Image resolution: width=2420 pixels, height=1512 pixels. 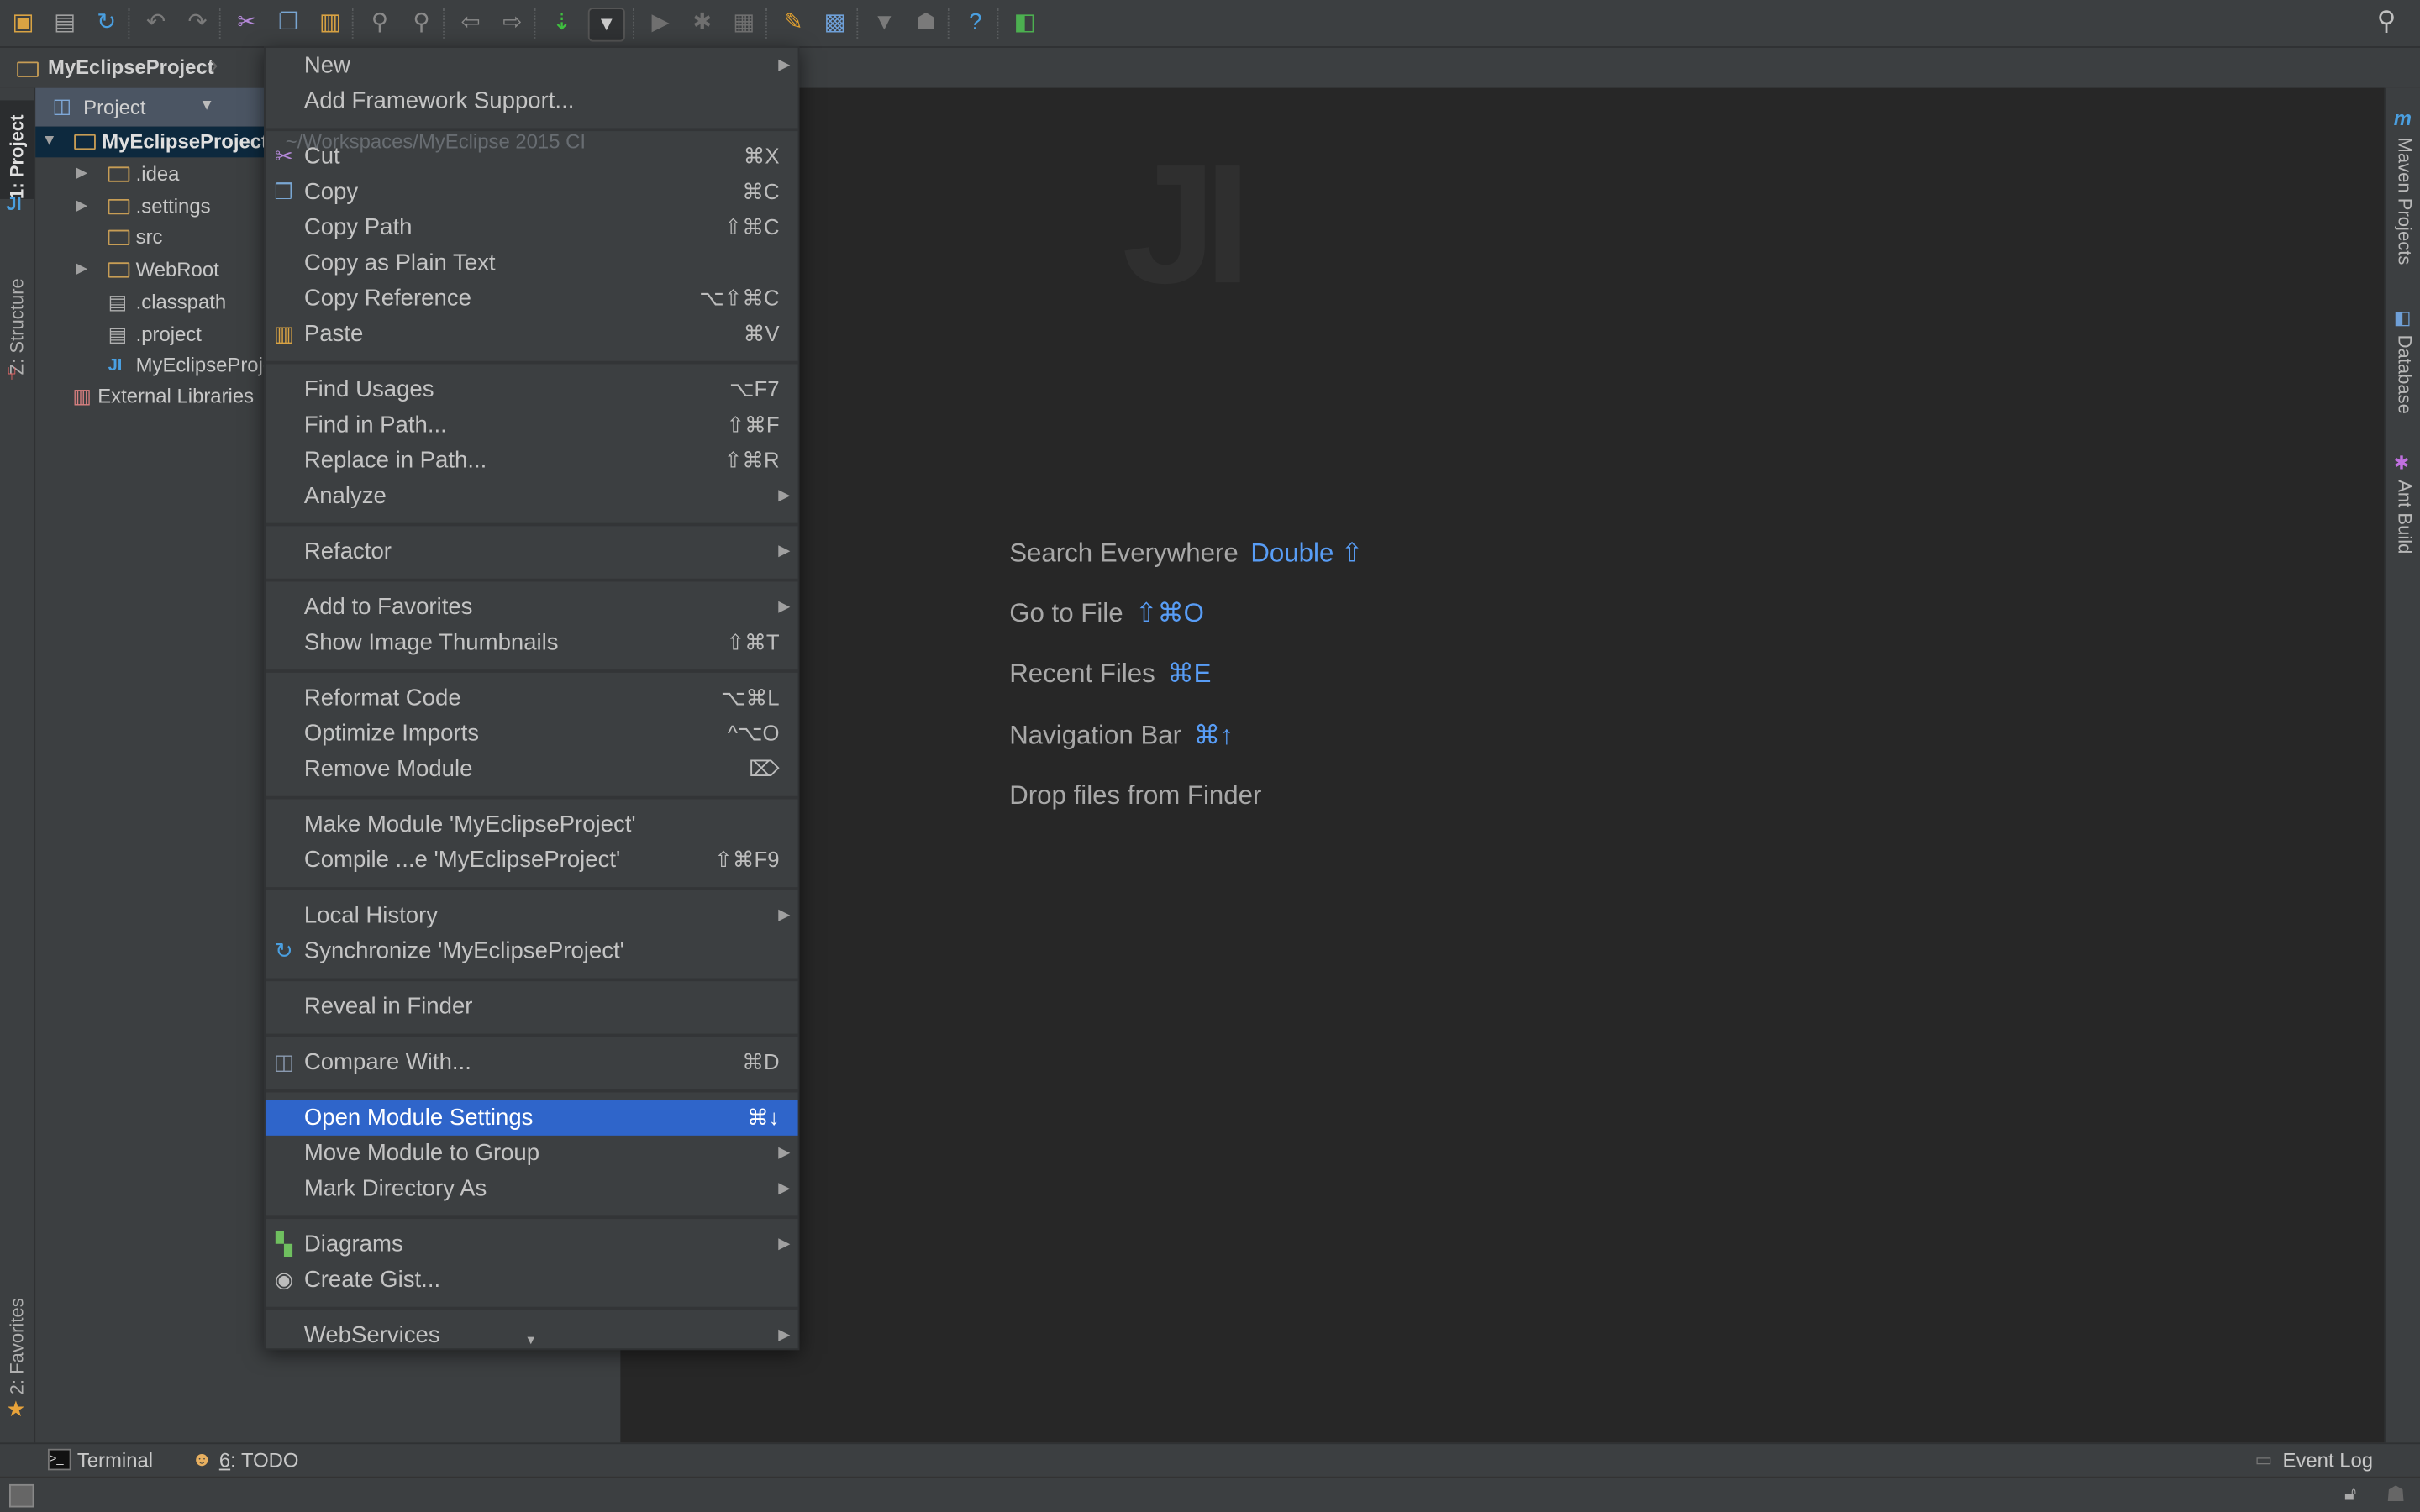 I want to click on back-icon: ⇦, so click(x=471, y=23).